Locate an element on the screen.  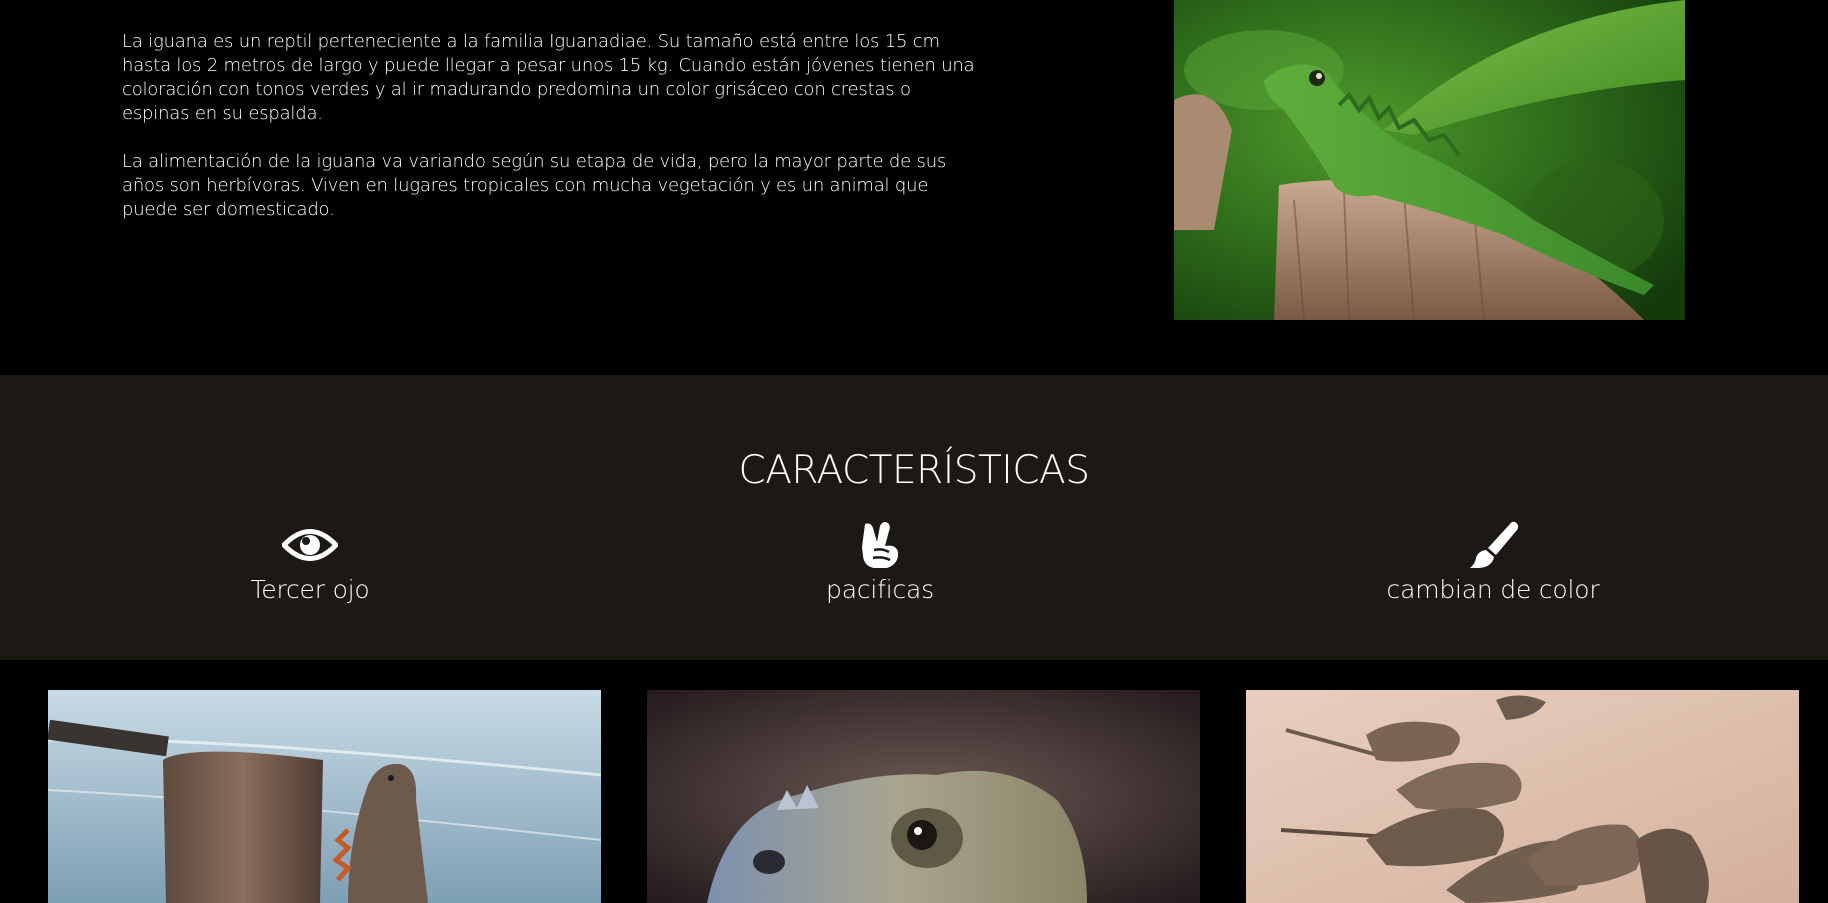
iguana-closeup-photo is located at coordinates (923, 796).